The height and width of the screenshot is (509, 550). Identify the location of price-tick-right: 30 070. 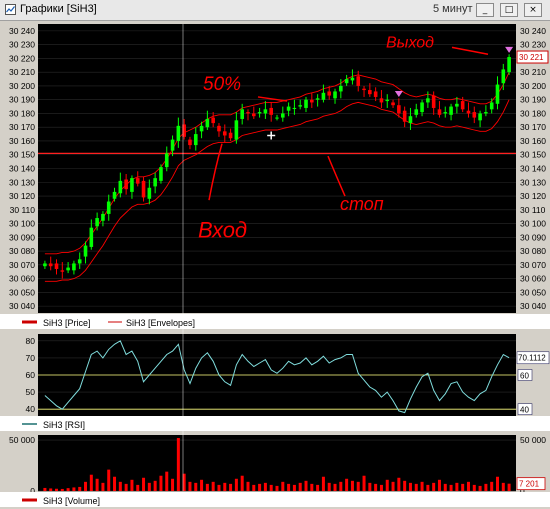
(533, 265).